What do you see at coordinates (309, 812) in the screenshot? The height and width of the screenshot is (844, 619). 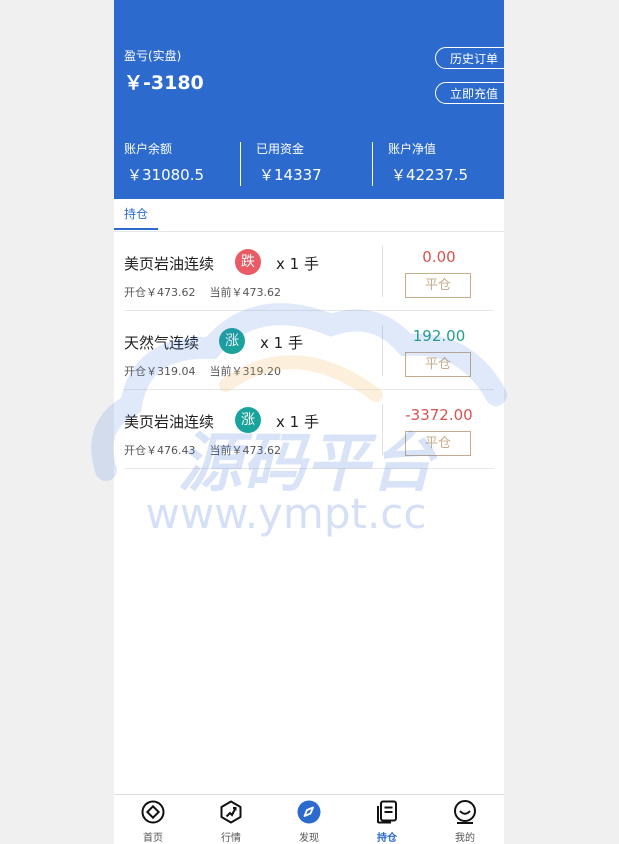 I see `discover-icon` at bounding box center [309, 812].